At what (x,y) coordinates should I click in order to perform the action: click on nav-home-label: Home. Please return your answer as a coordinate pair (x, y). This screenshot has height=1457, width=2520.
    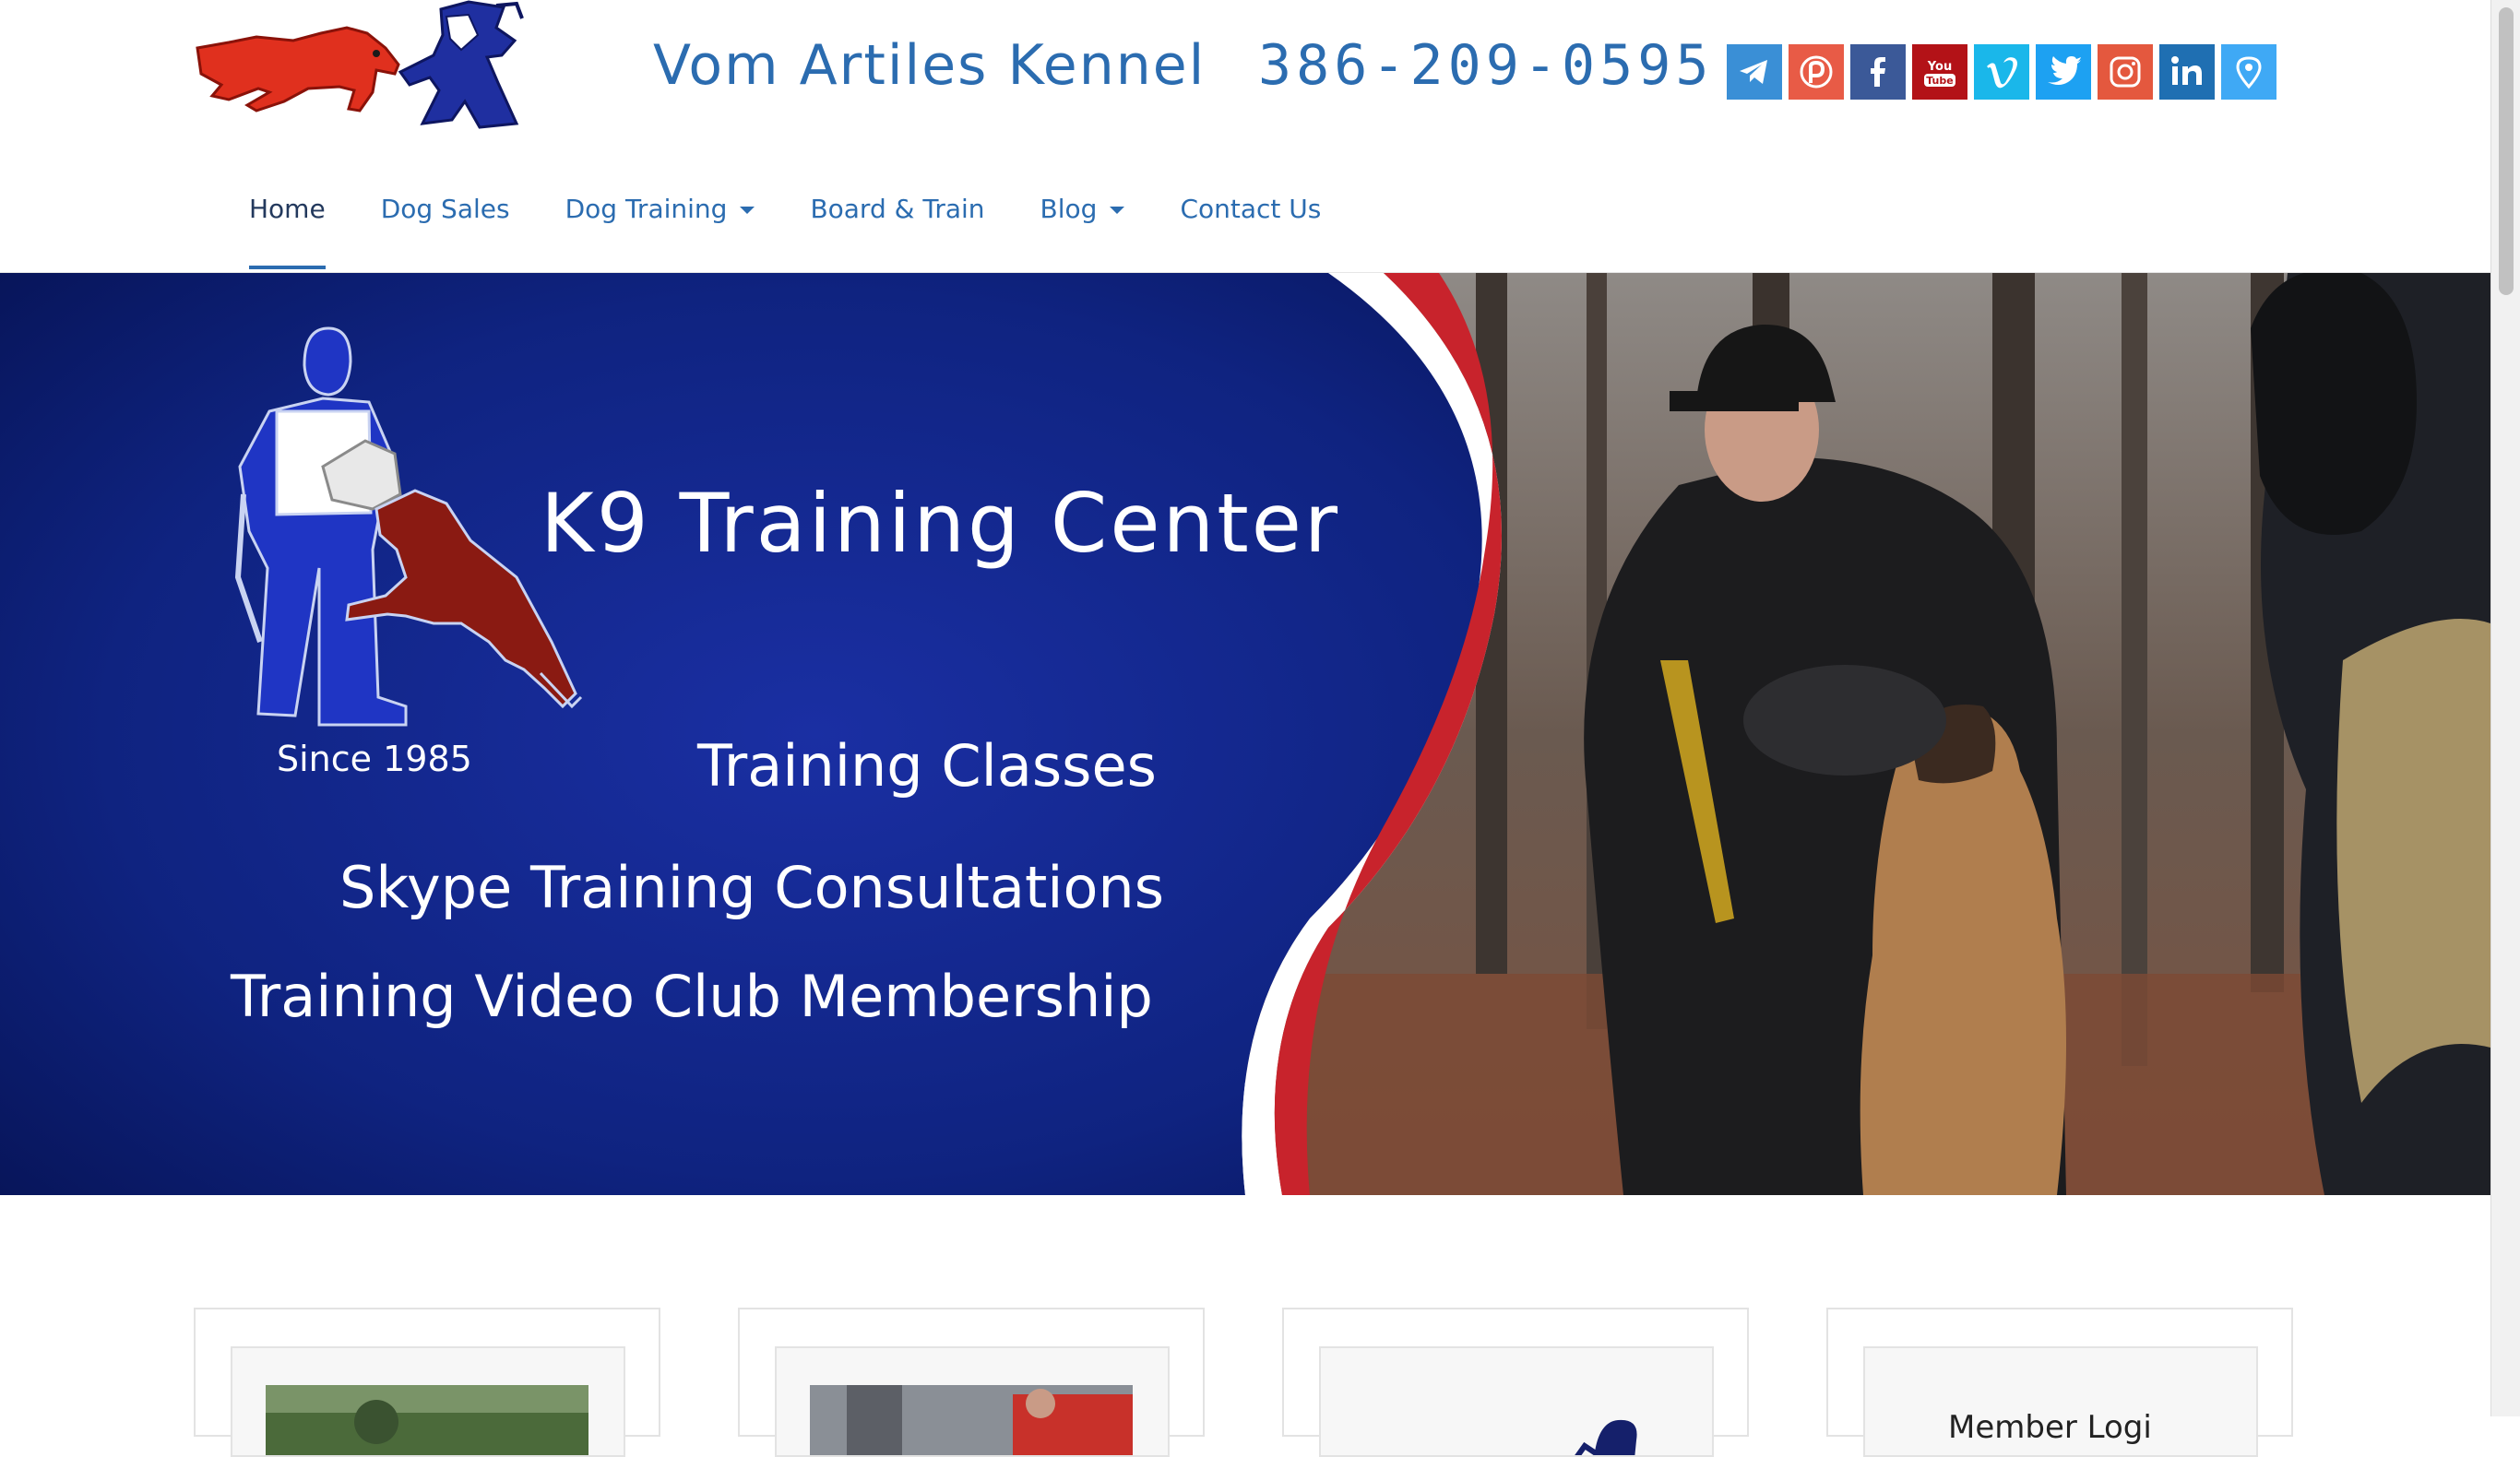
    Looking at the image, I should click on (287, 209).